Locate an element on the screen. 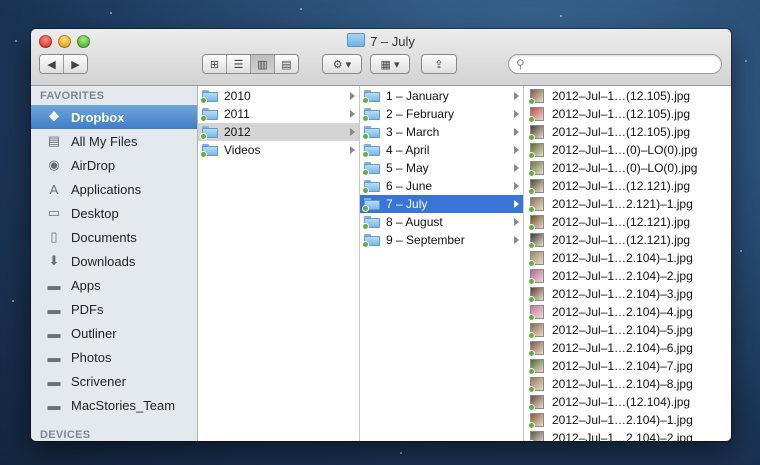 The height and width of the screenshot is (465, 760). sidebar-item: ▭ Desktop is located at coordinates (114, 213).